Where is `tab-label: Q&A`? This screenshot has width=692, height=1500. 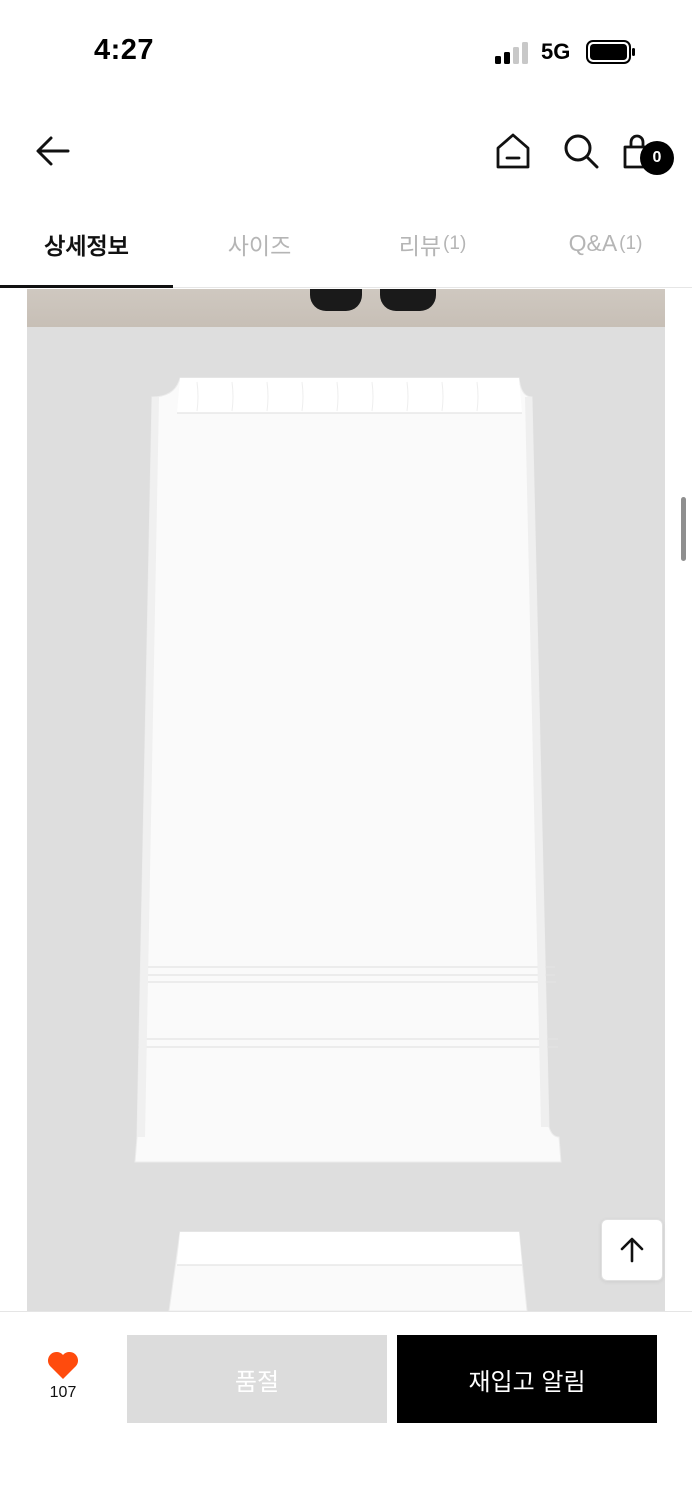 tab-label: Q&A is located at coordinates (593, 243).